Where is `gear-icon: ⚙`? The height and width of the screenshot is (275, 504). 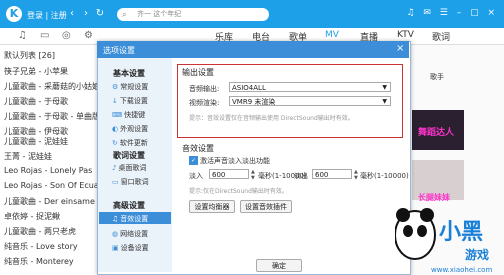 gear-icon: ⚙ is located at coordinates (115, 87).